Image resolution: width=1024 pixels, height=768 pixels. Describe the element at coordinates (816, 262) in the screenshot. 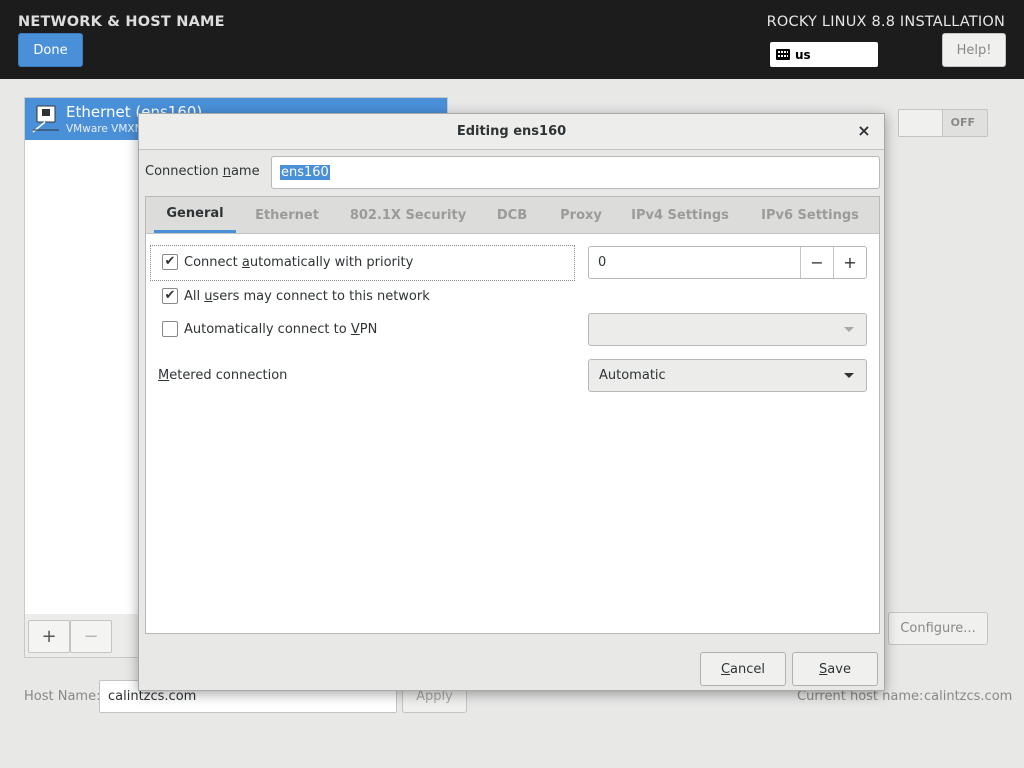

I see `priority-decrement-button: −` at that location.